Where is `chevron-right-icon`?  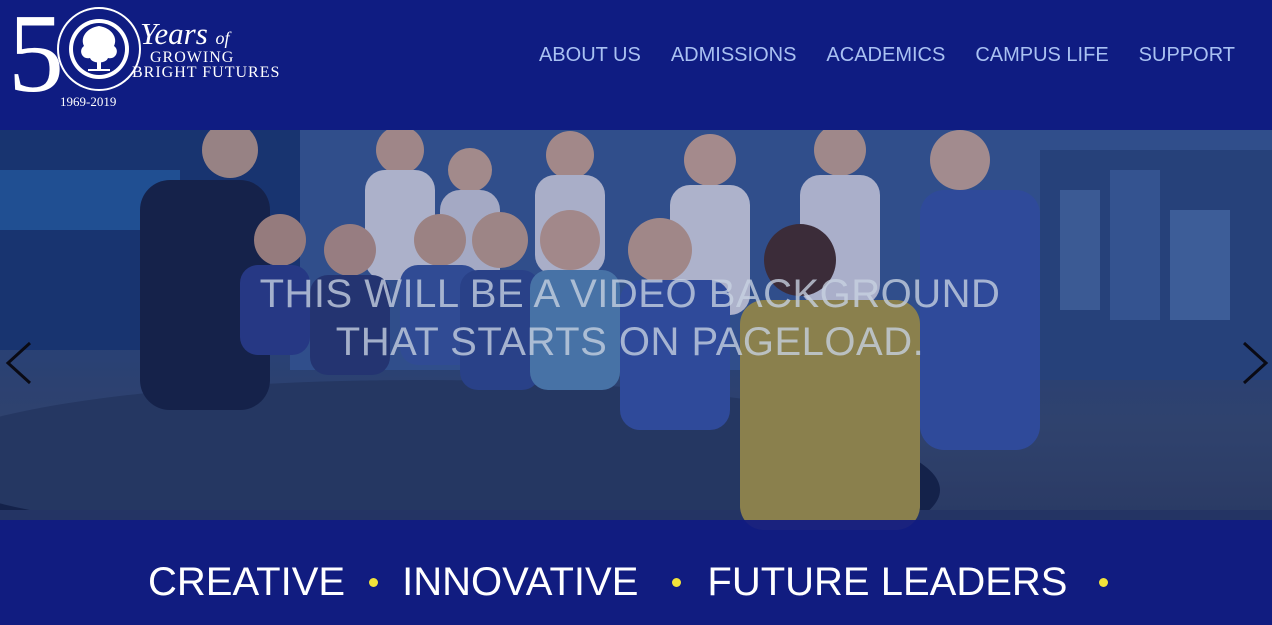
chevron-right-icon is located at coordinates (1255, 363).